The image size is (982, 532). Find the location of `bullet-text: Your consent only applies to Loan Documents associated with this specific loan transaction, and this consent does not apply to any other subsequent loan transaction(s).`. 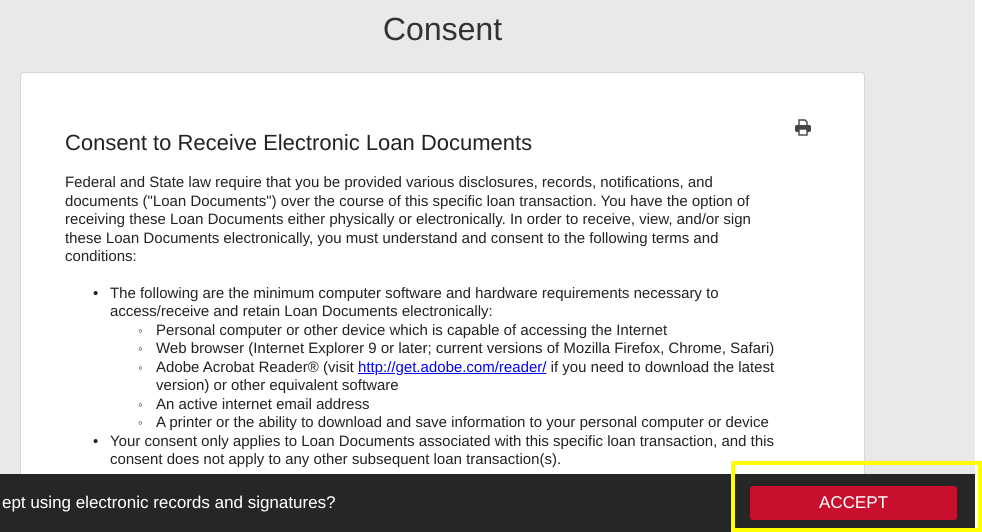

bullet-text: Your consent only applies to Loan Documents associated with this specific loan transaction, and this consent does not apply to any other subsequent loan transaction(s). is located at coordinates (442, 451).